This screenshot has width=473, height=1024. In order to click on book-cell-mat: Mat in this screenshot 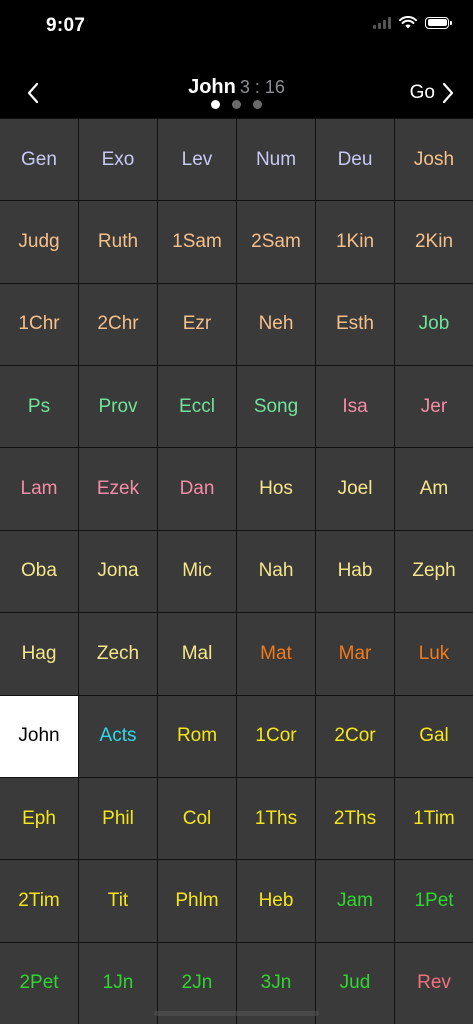, I will do `click(276, 654)`.